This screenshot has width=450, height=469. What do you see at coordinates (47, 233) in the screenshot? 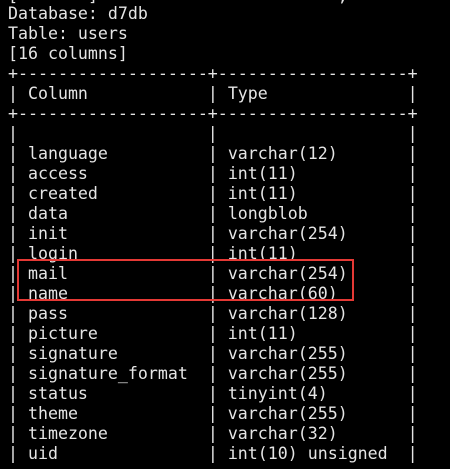
I see `column-name-cell: init` at bounding box center [47, 233].